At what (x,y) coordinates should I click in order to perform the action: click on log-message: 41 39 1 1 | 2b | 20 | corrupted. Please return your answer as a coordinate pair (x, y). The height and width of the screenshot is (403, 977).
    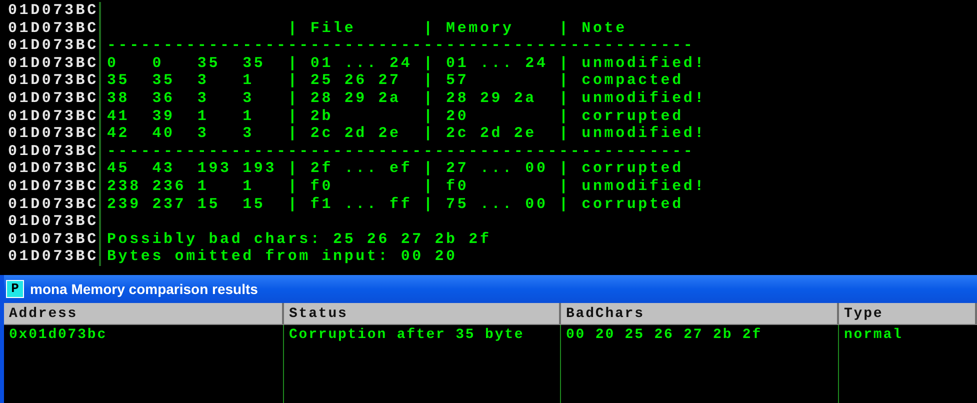
    Looking at the image, I should click on (395, 117).